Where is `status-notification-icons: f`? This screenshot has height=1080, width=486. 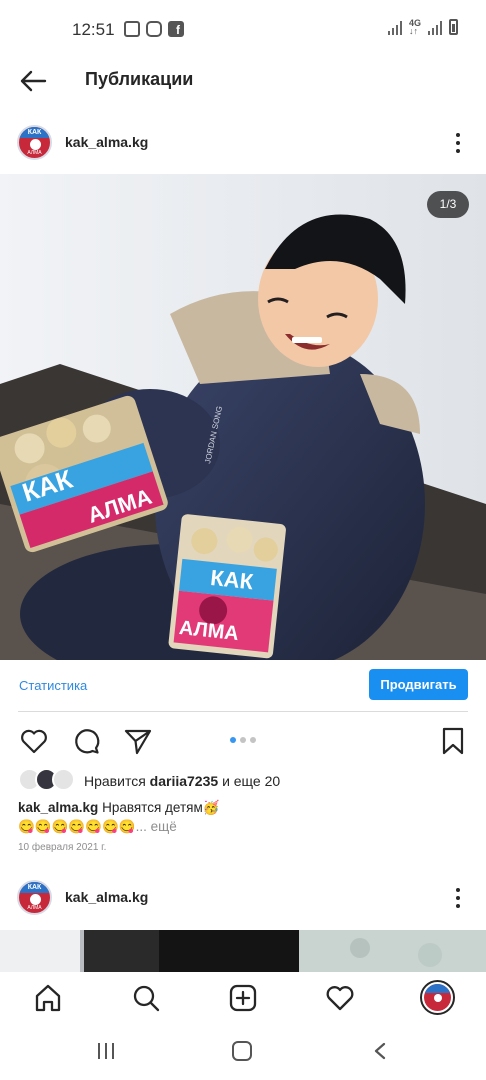
status-notification-icons: f is located at coordinates (154, 29).